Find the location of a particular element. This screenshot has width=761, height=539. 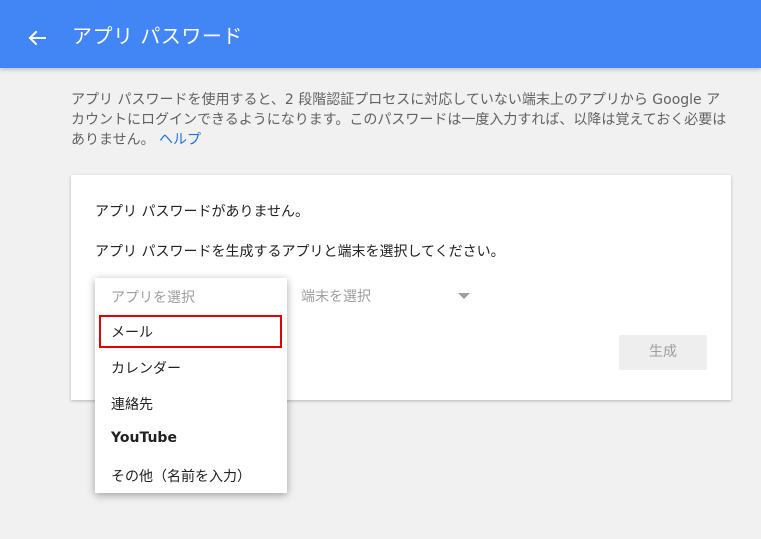

arrow-back-icon is located at coordinates (37, 38).